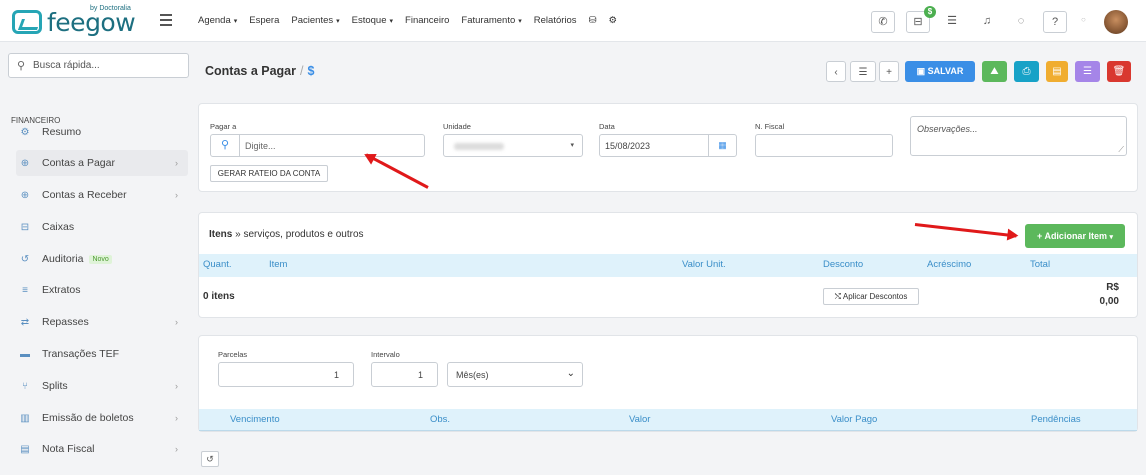 The height and width of the screenshot is (475, 1146). Describe the element at coordinates (225, 145) in the screenshot. I see `search-icon: ⚲` at that location.